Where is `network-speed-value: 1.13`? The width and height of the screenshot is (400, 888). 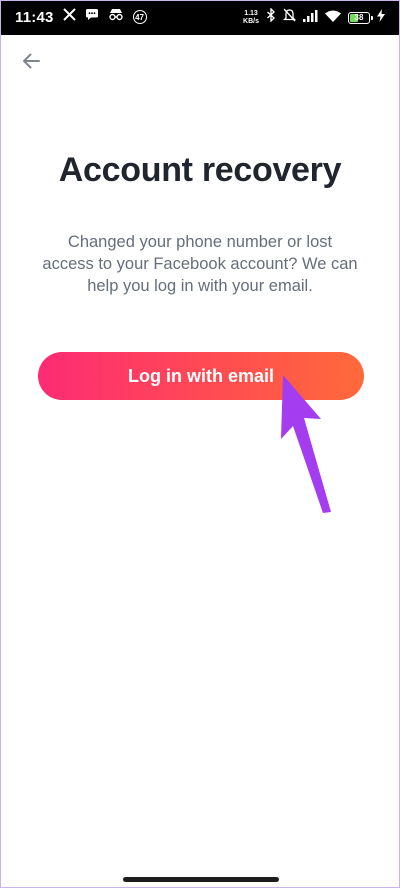
network-speed-value: 1.13 is located at coordinates (251, 13).